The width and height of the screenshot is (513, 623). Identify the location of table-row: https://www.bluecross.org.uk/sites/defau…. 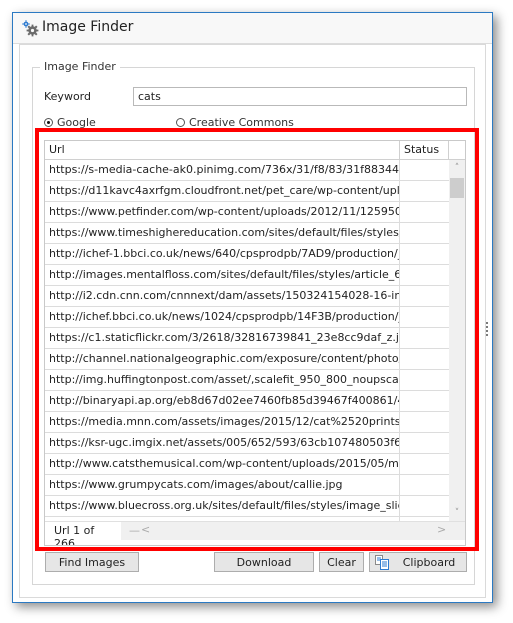
(247, 506).